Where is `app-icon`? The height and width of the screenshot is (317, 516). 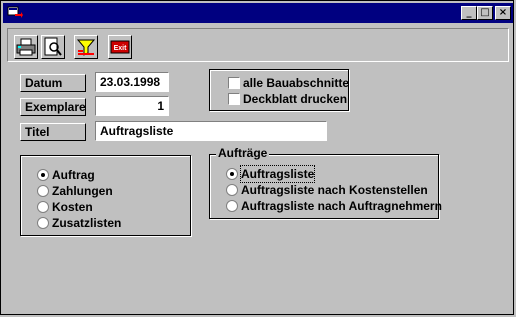 app-icon is located at coordinates (15, 13).